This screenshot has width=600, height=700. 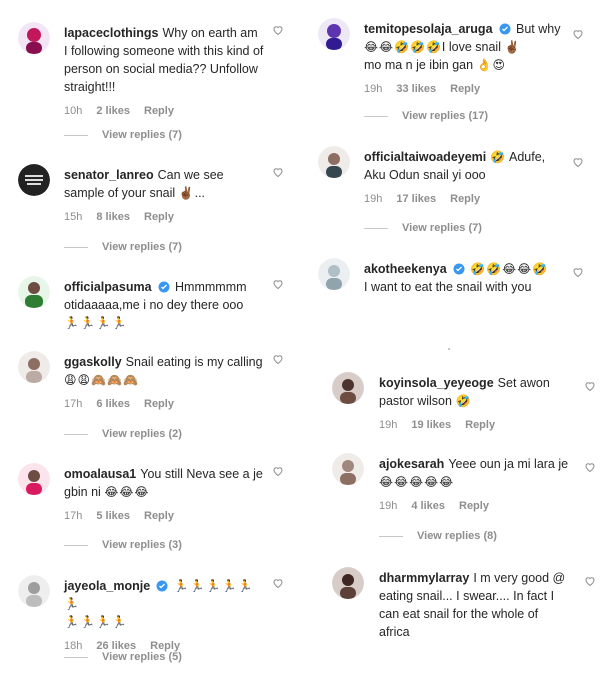 I want to click on comment-likes: 6 likes, so click(x=113, y=404).